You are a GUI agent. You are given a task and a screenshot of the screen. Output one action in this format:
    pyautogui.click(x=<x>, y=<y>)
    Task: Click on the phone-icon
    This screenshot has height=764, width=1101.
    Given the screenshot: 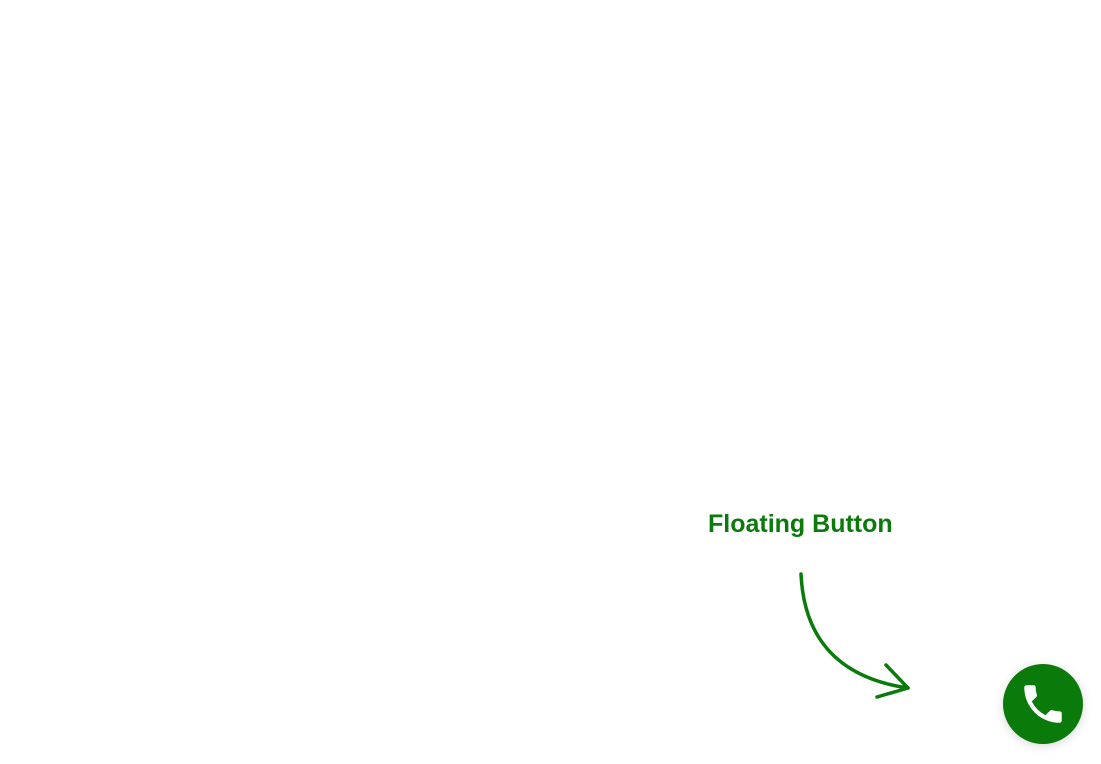 What is the action you would take?
    pyautogui.click(x=1043, y=704)
    